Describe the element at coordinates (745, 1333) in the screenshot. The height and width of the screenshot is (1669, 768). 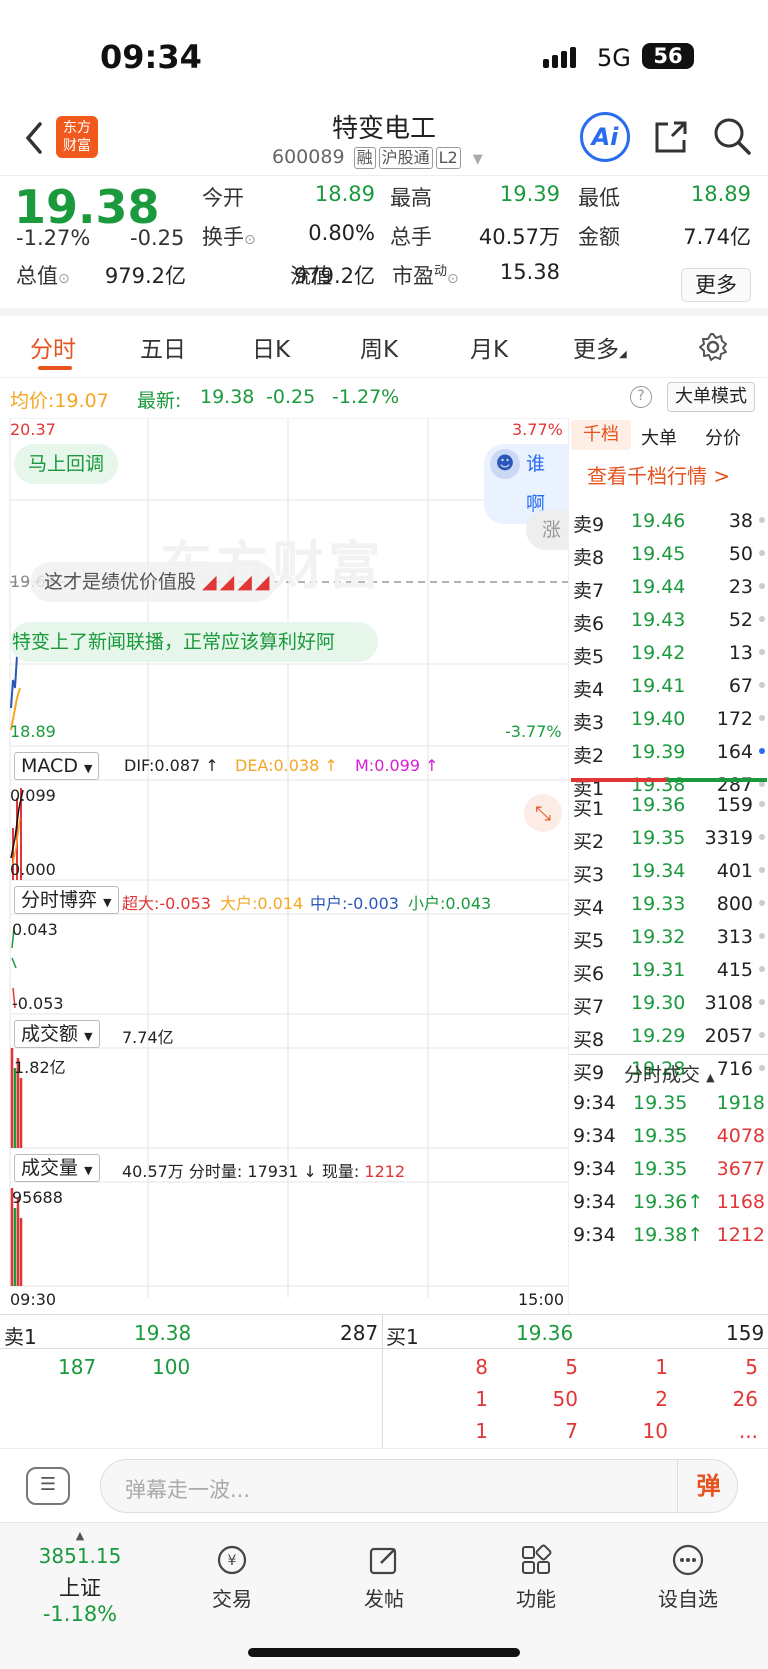
I see `buy1-volume: 159` at that location.